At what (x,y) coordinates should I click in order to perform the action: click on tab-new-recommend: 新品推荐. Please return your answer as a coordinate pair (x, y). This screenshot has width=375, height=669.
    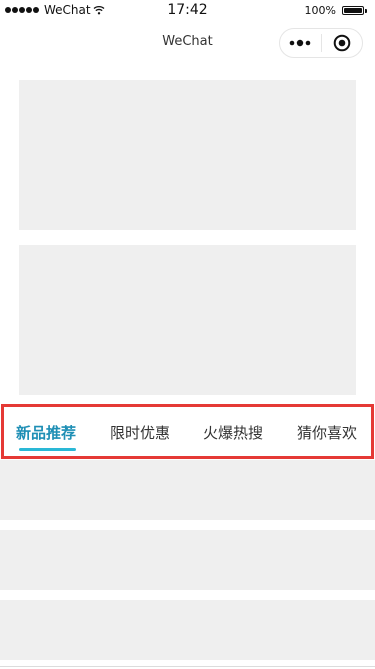
    Looking at the image, I should click on (46, 432).